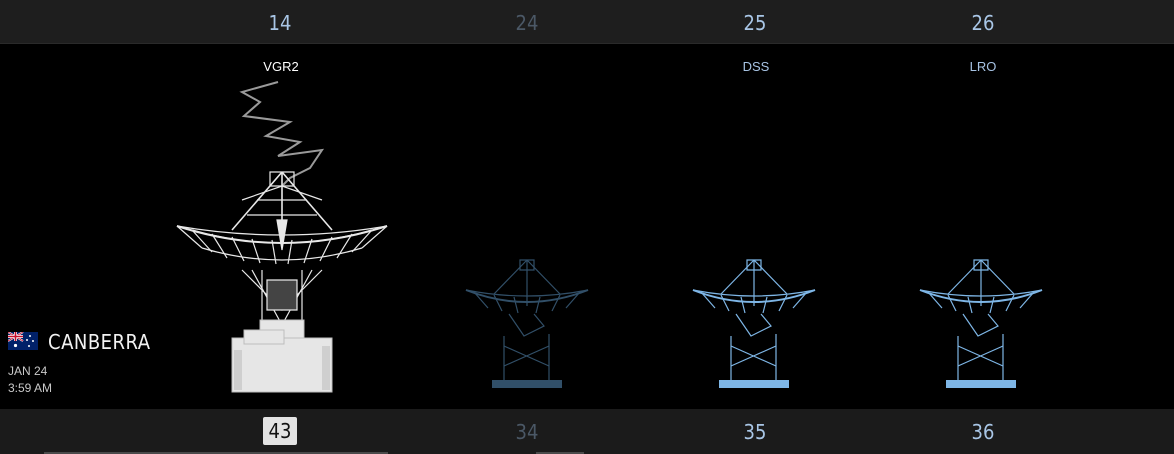 The image size is (1174, 454). What do you see at coordinates (28, 371) in the screenshot?
I see `station-date: JAN 24` at bounding box center [28, 371].